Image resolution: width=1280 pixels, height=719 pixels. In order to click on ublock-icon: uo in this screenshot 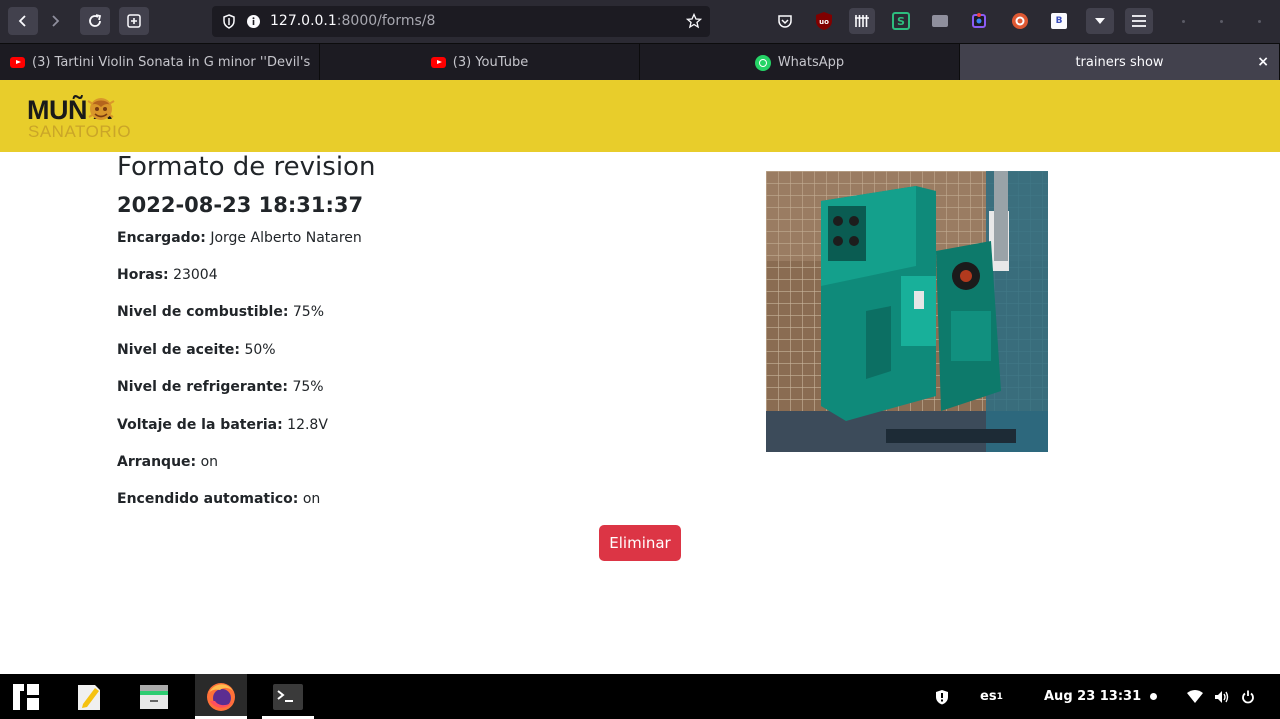, I will do `click(824, 21)`.